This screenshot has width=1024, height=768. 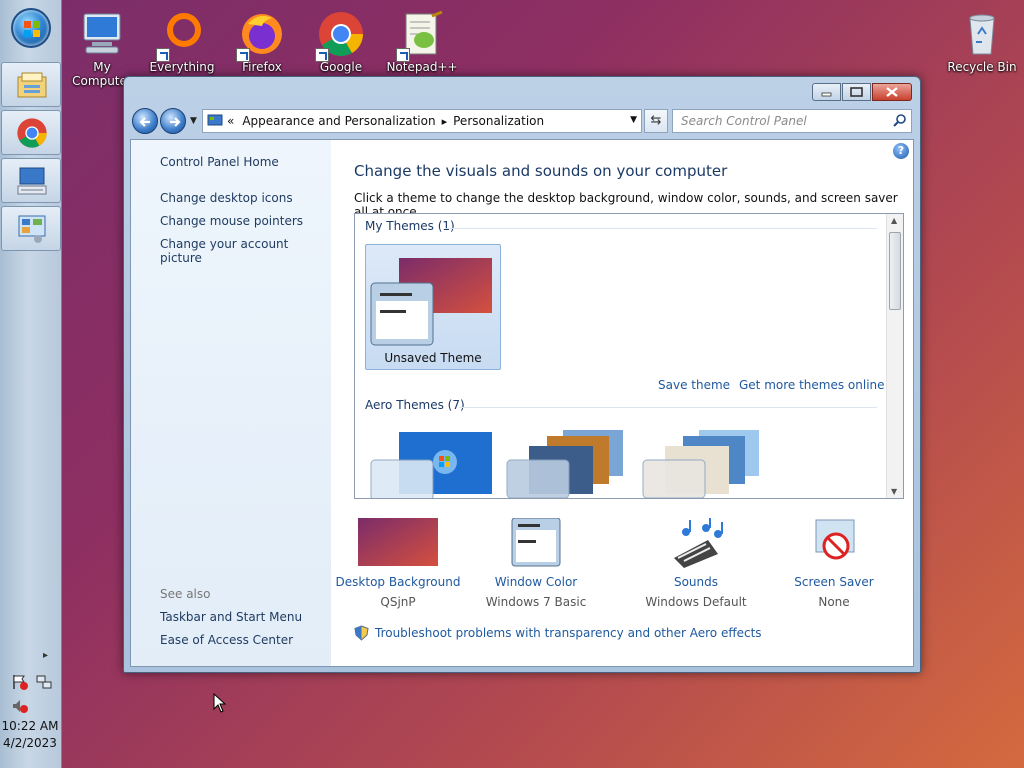 I want to click on help-icon: ?, so click(x=901, y=150).